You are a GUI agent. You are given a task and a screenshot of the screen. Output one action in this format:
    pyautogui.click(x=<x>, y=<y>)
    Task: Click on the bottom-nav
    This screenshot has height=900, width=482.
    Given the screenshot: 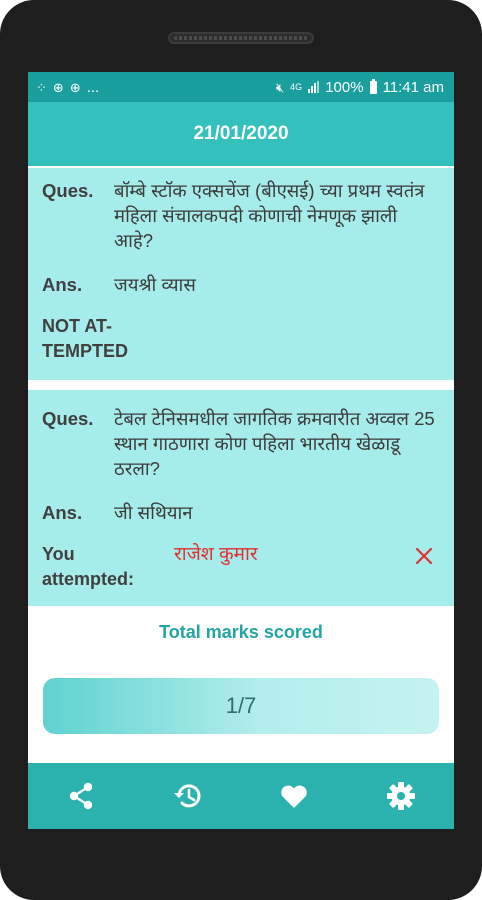 What is the action you would take?
    pyautogui.click(x=241, y=796)
    